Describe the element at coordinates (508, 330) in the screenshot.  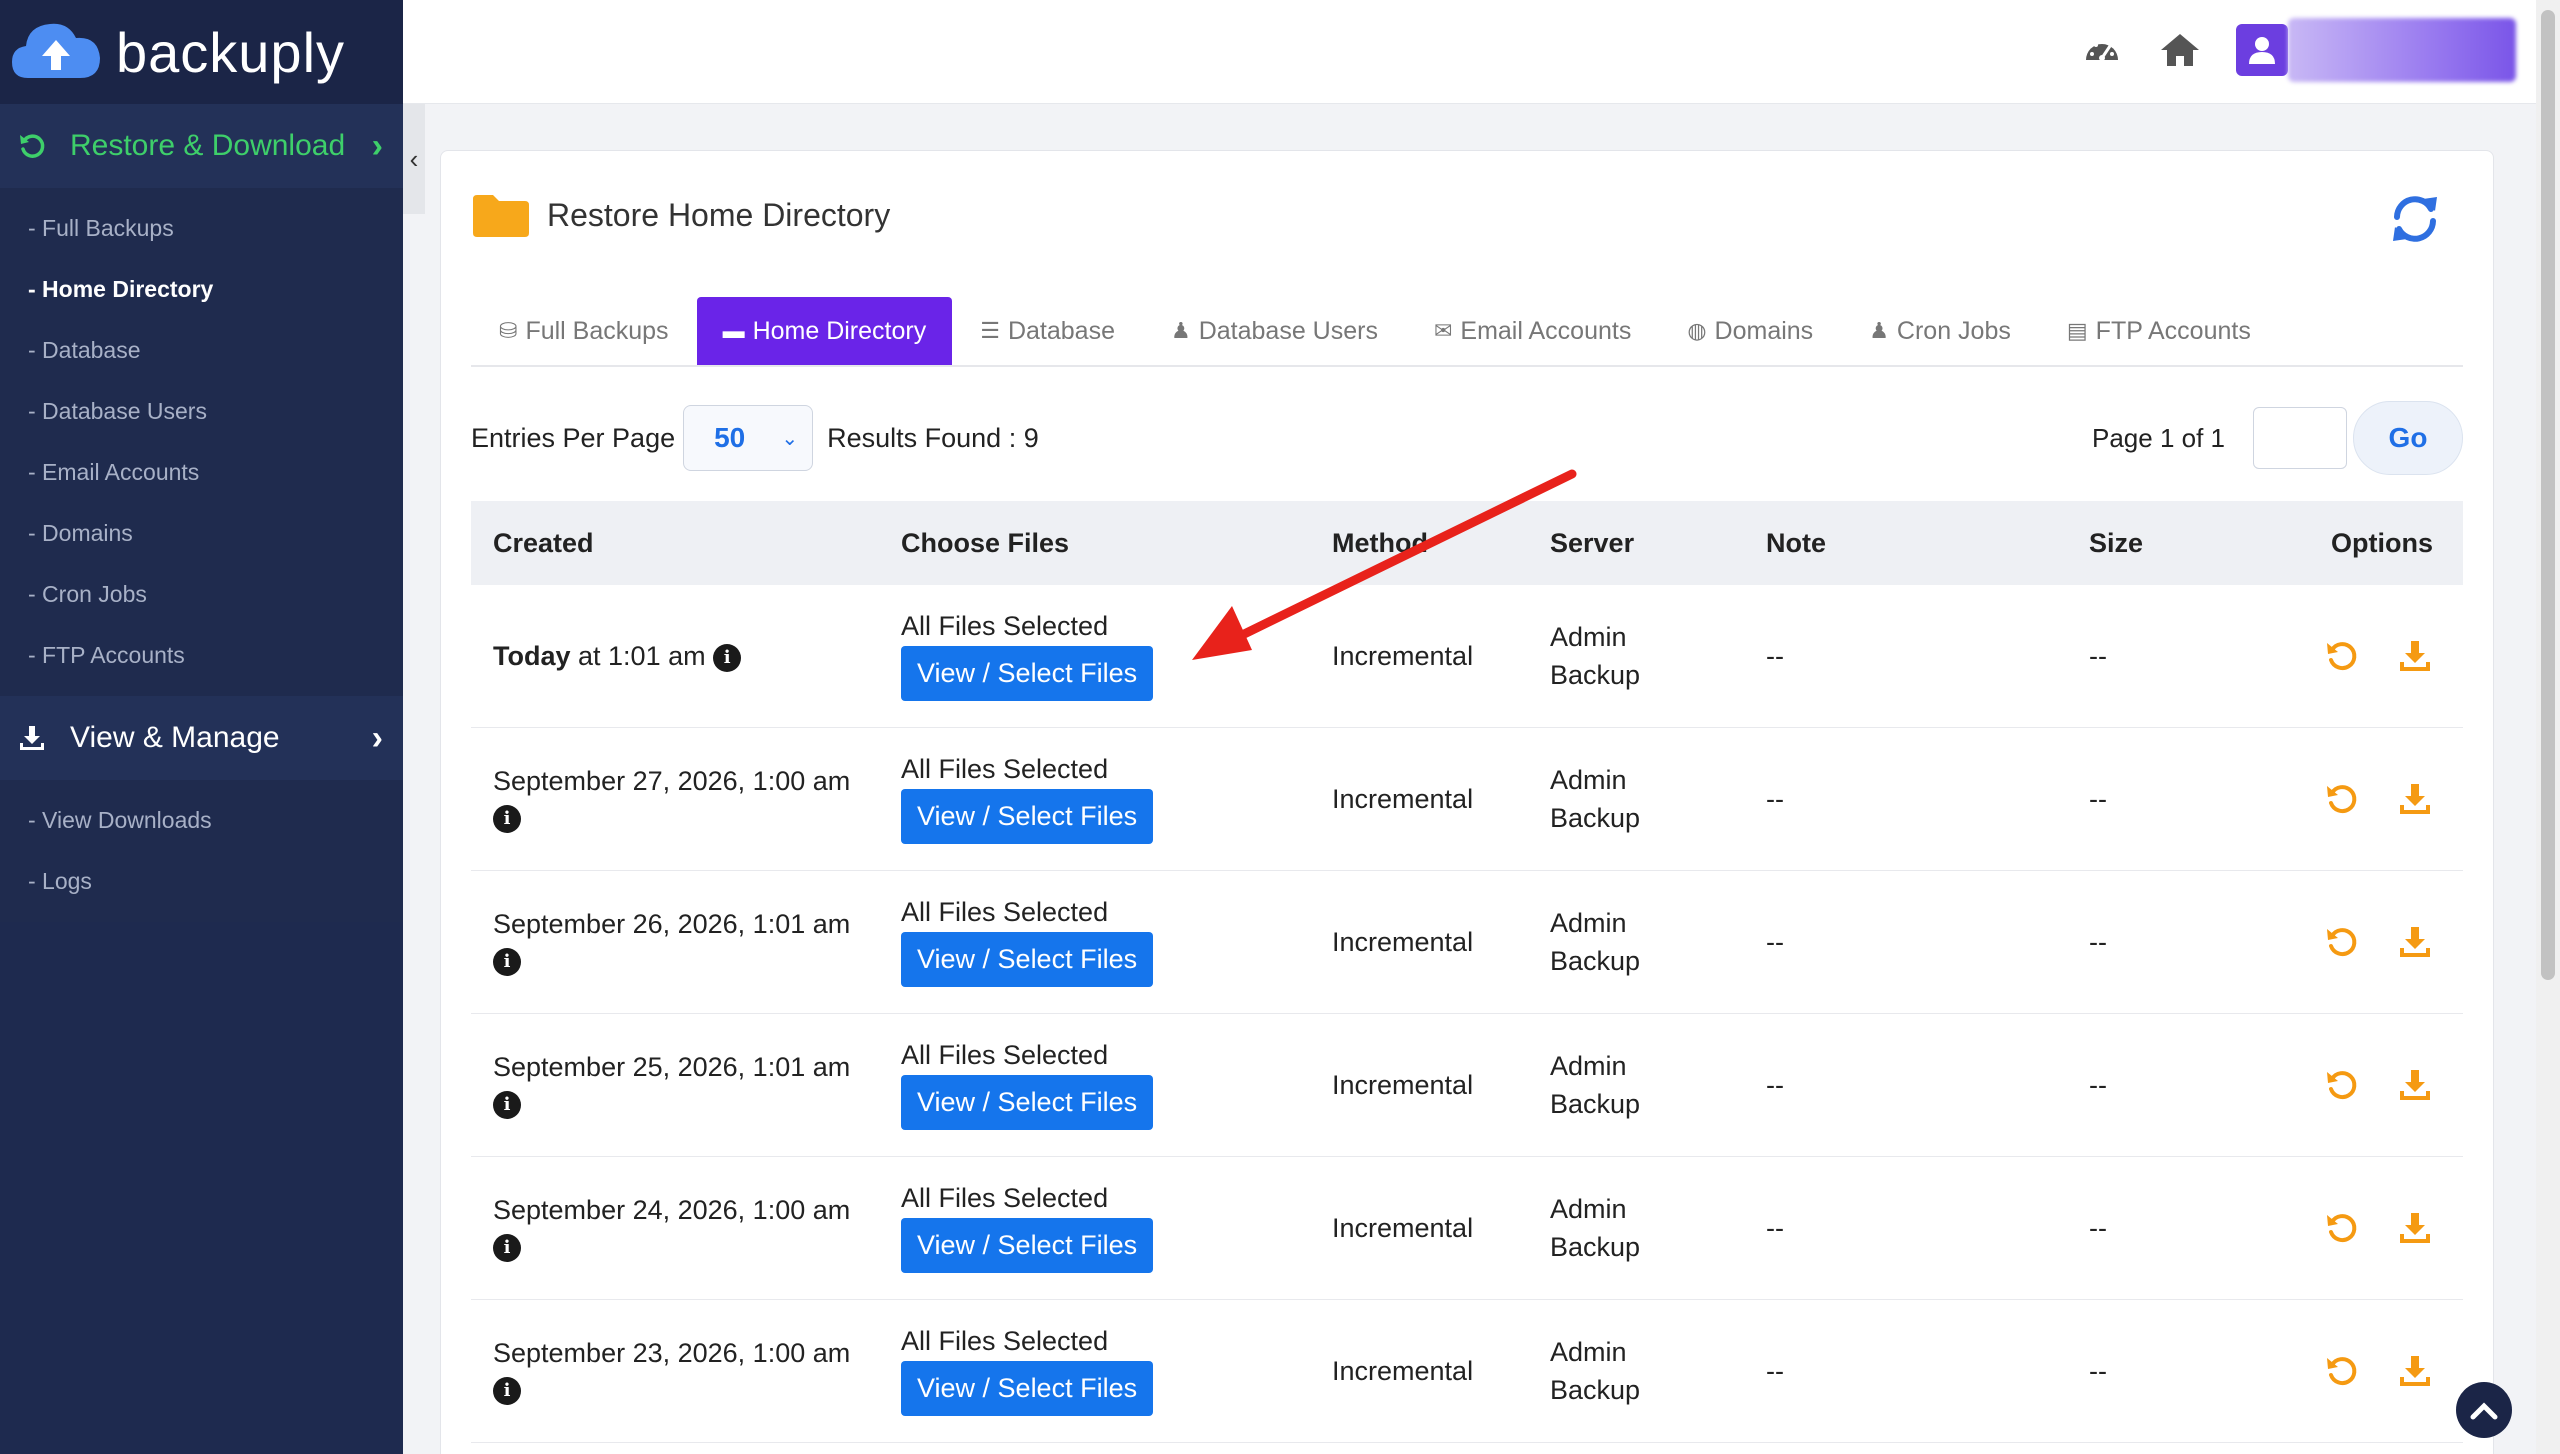
I see `cubes-icon: ⛁` at that location.